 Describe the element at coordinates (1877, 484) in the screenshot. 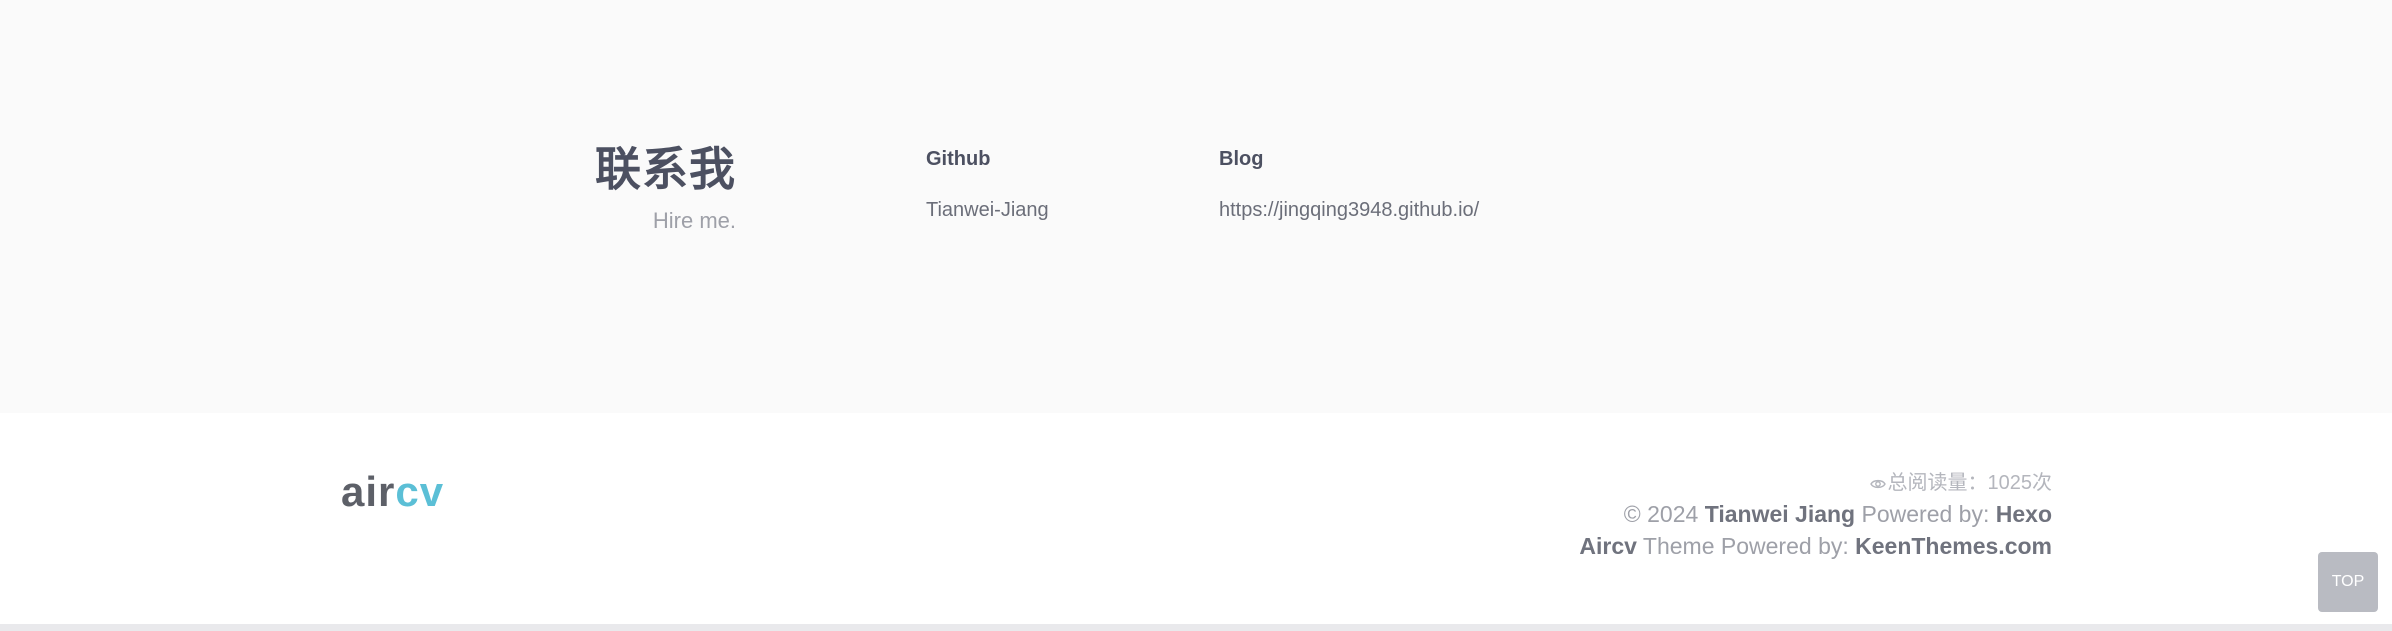

I see `eye-icon` at that location.